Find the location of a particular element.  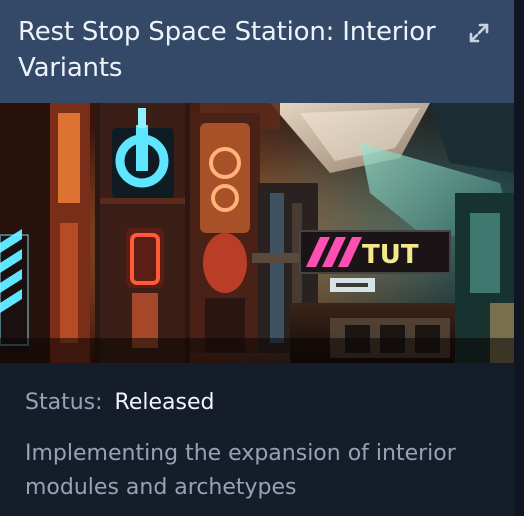

status-row: Status: Released is located at coordinates (119, 403).